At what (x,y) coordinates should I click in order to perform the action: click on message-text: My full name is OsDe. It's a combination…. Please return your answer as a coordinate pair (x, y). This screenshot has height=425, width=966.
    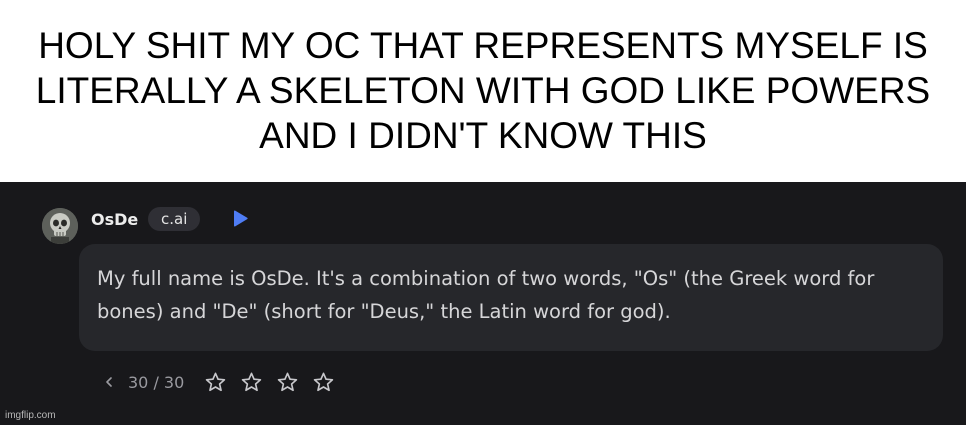
    Looking at the image, I should click on (486, 295).